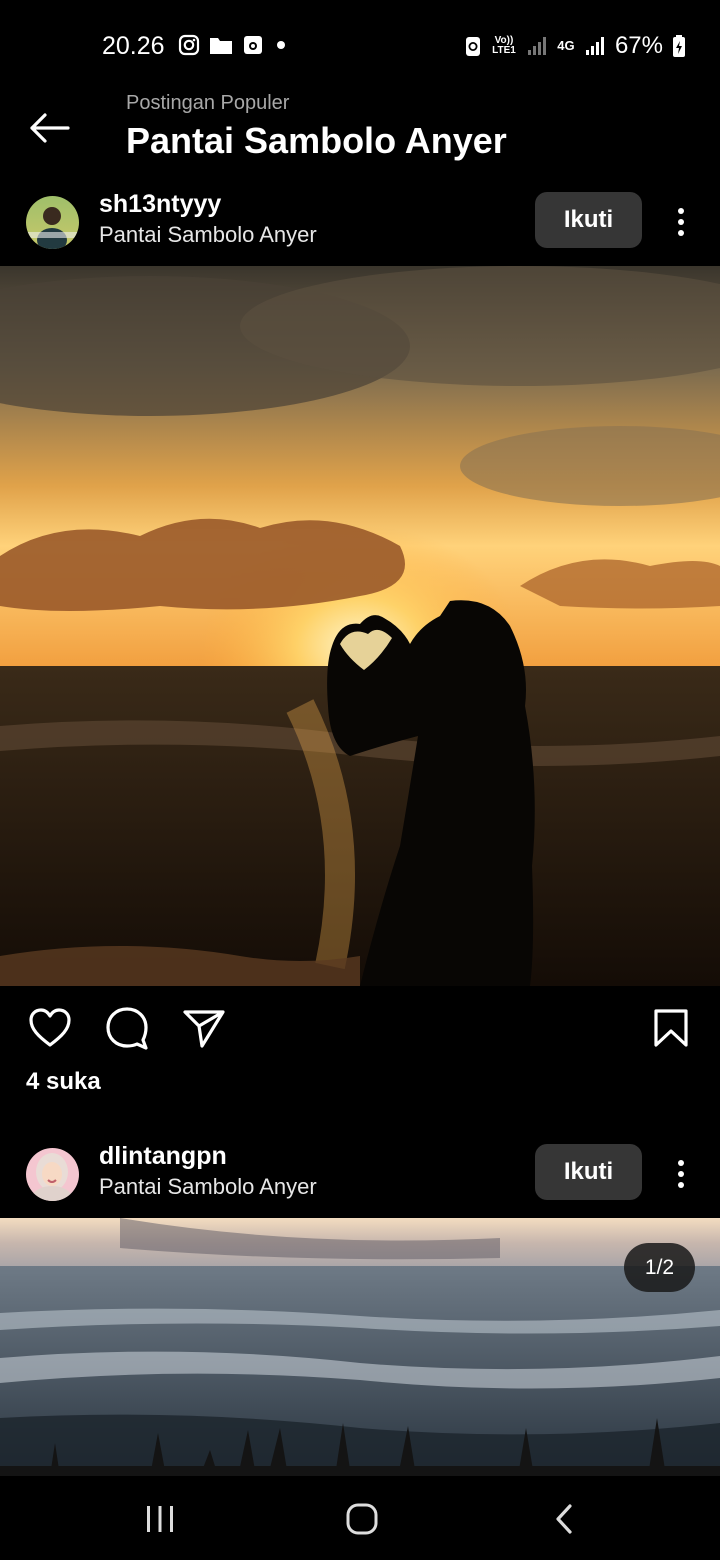 This screenshot has width=720, height=1560. I want to click on back-nav-button, so click(564, 1519).